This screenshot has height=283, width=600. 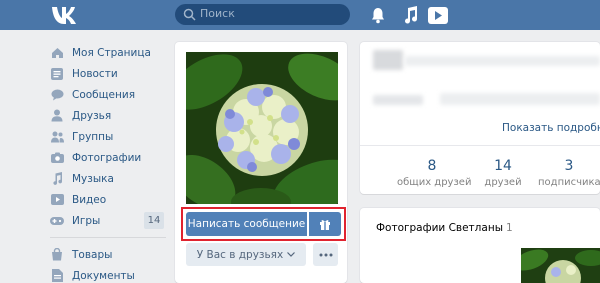 I want to click on blurred-status, so click(x=502, y=61).